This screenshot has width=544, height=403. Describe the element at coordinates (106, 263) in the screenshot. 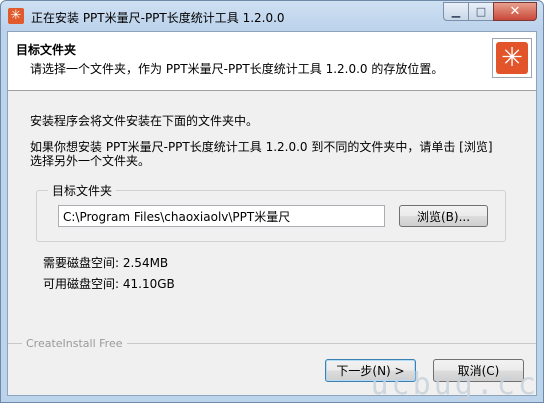

I see `required-space-text: 需要磁盘空间: 2.54MB` at that location.